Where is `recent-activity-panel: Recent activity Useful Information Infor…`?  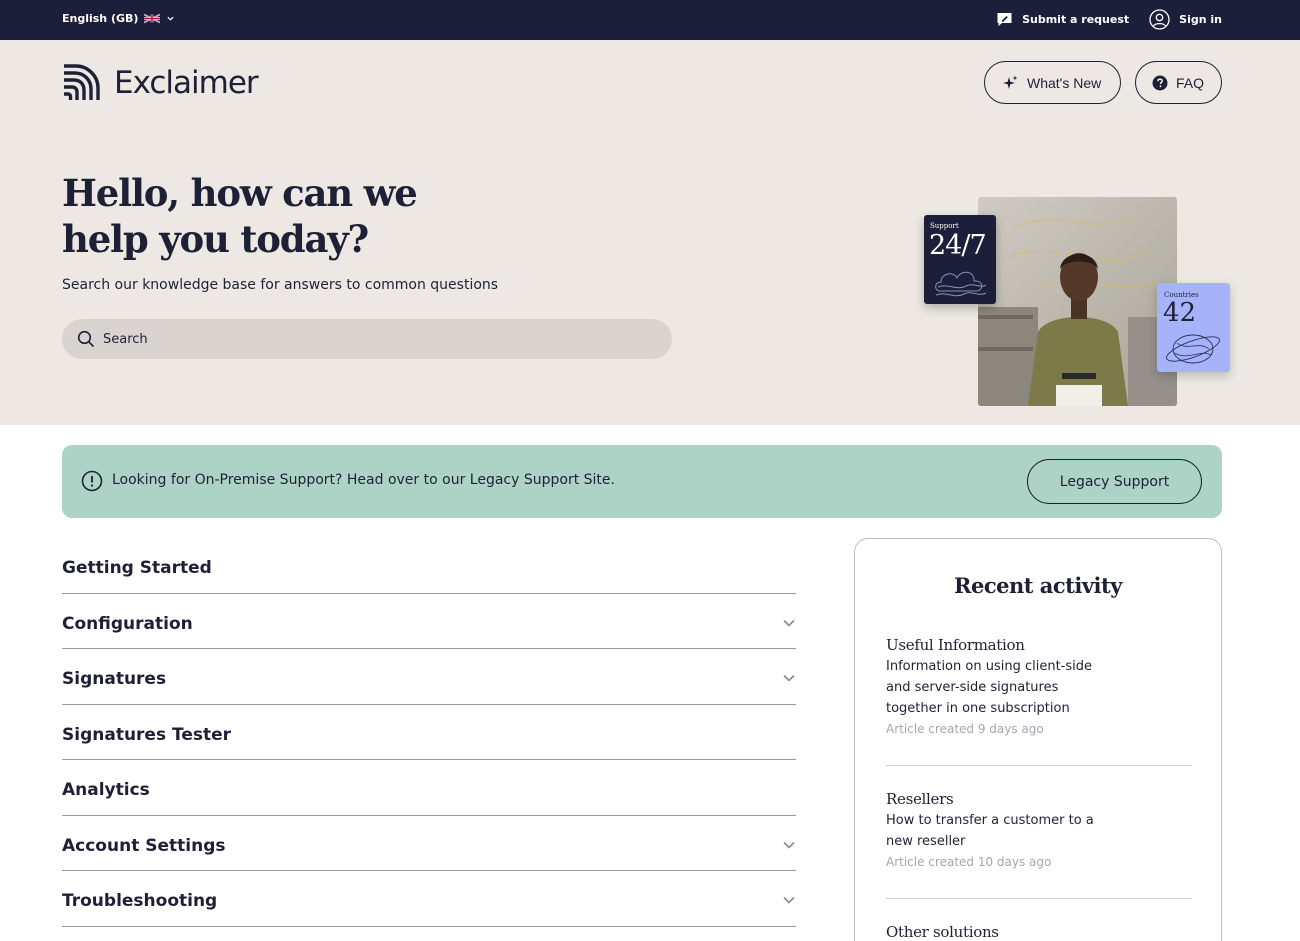
recent-activity-panel: Recent activity Useful Information Infor… is located at coordinates (1038, 739).